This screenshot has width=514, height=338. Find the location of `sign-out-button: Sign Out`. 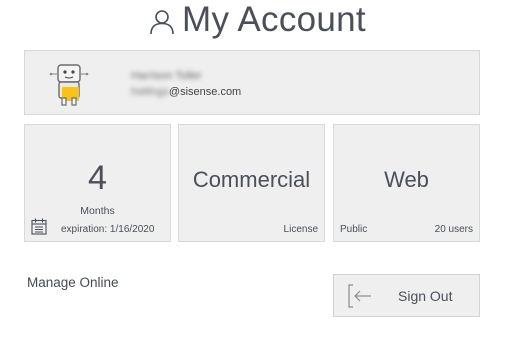

sign-out-button: Sign Out is located at coordinates (406, 295).